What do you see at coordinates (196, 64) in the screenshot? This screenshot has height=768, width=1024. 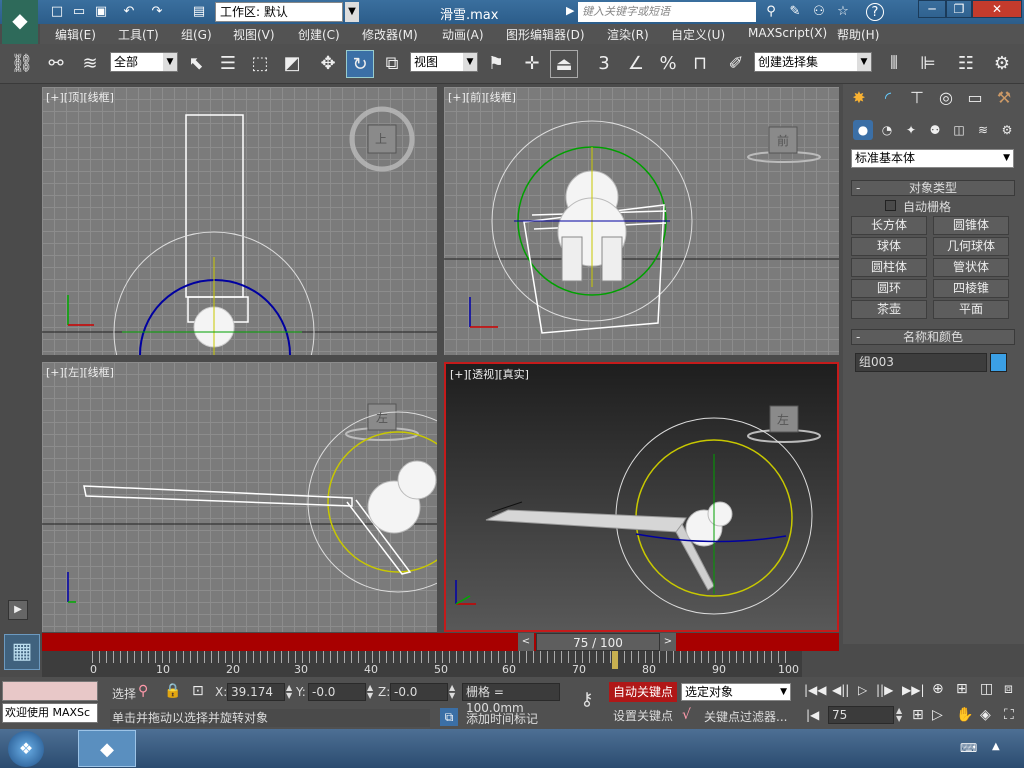 I see `select-object-icon: ⬉` at bounding box center [196, 64].